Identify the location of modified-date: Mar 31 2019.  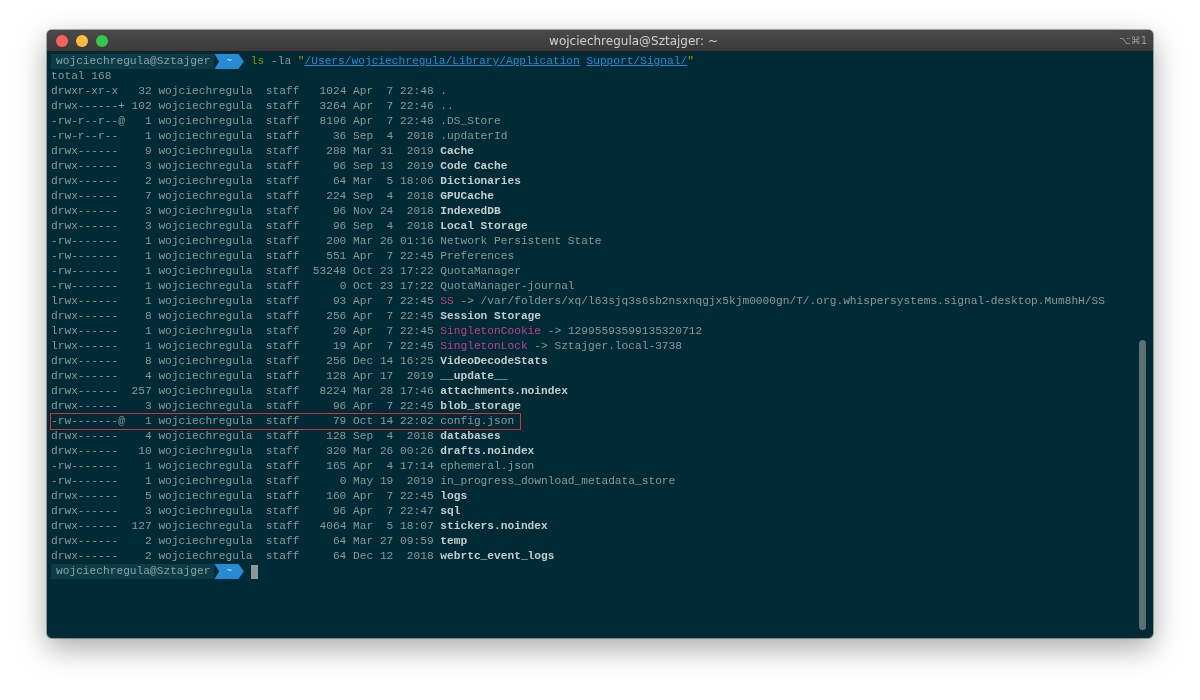
(393, 151).